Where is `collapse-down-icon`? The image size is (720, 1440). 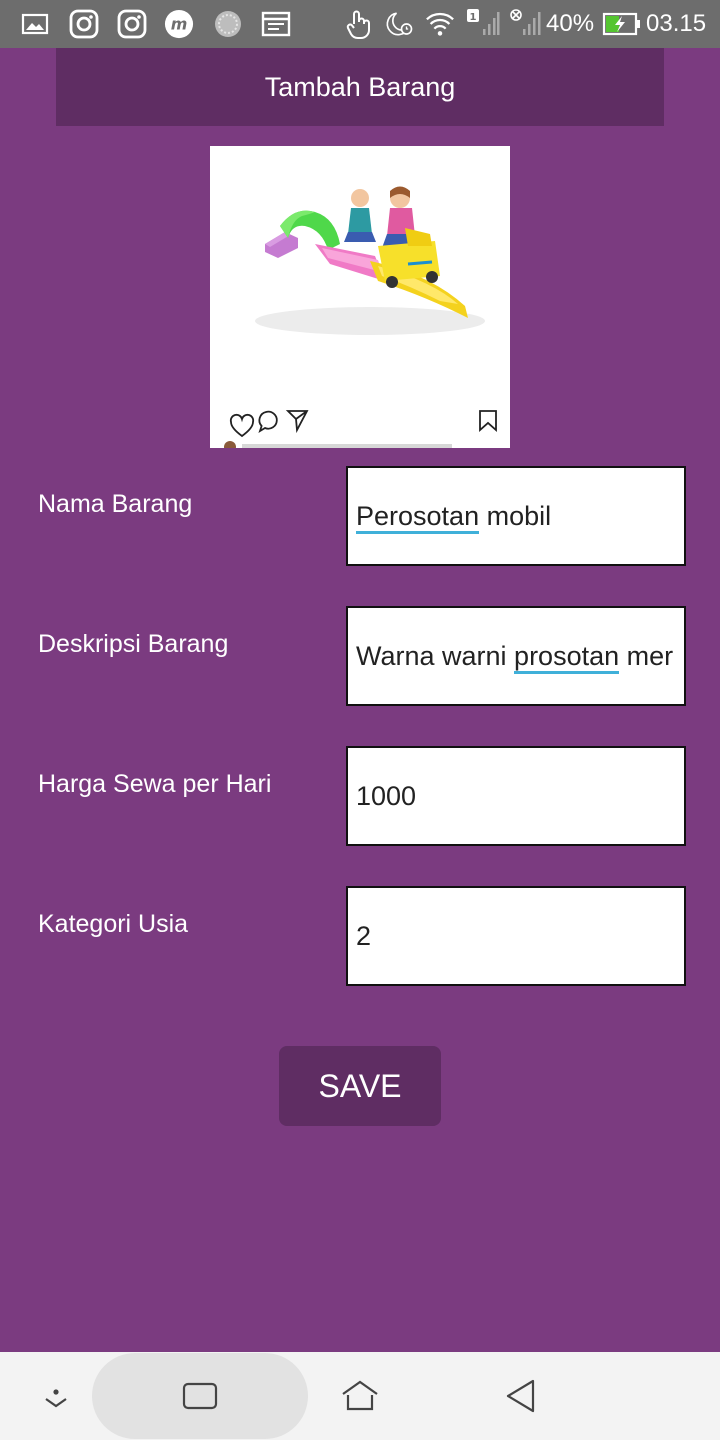
collapse-down-icon is located at coordinates (56, 1398).